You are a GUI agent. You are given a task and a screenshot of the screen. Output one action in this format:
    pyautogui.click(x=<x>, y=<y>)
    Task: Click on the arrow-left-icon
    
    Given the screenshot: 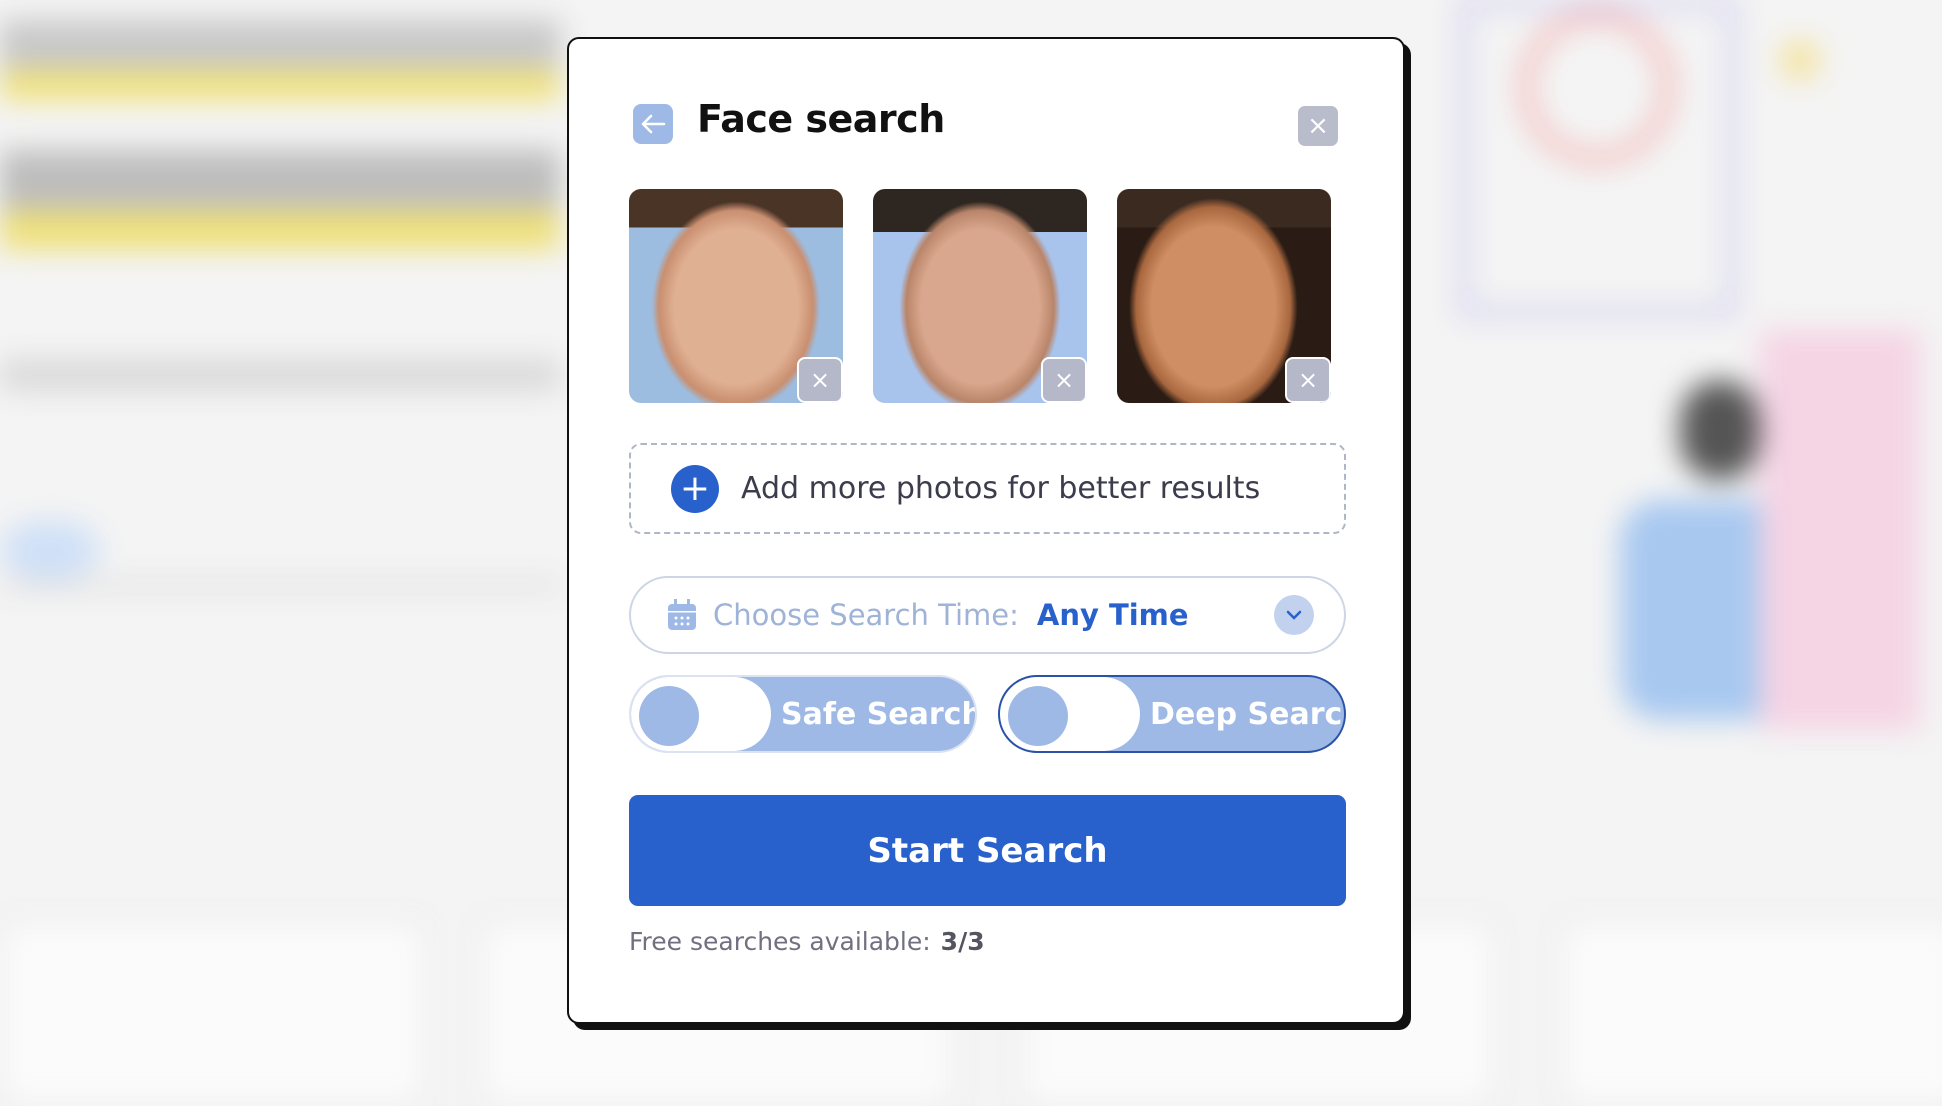 What is the action you would take?
    pyautogui.click(x=653, y=124)
    